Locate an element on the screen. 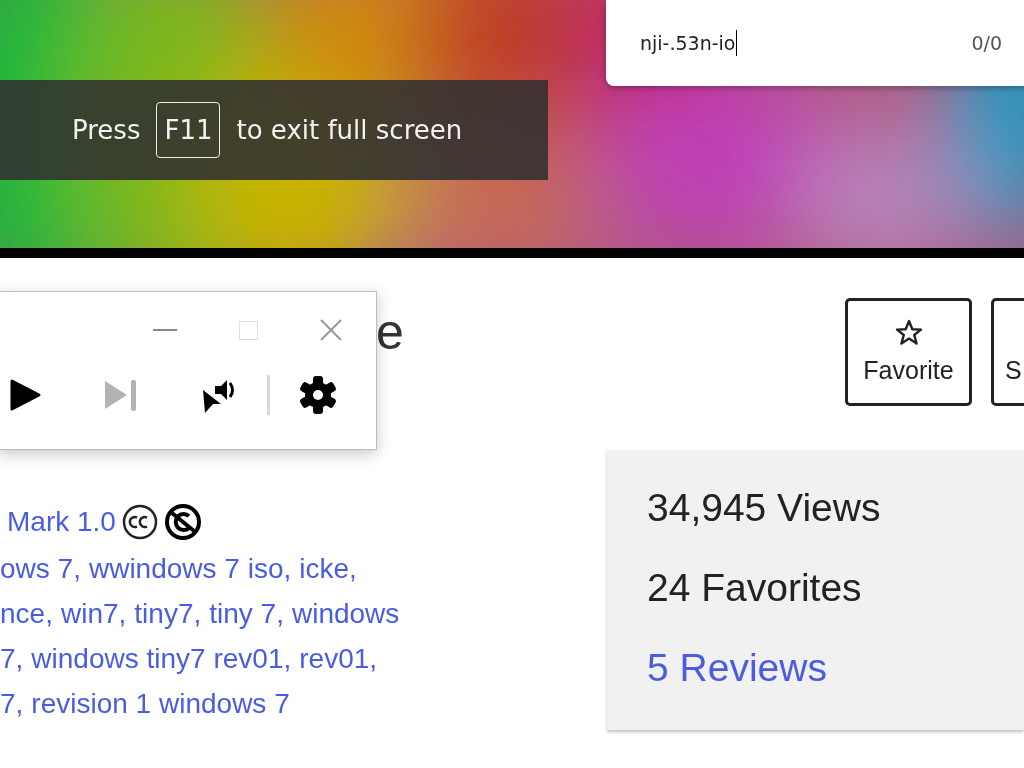  cc-icon is located at coordinates (139, 522).